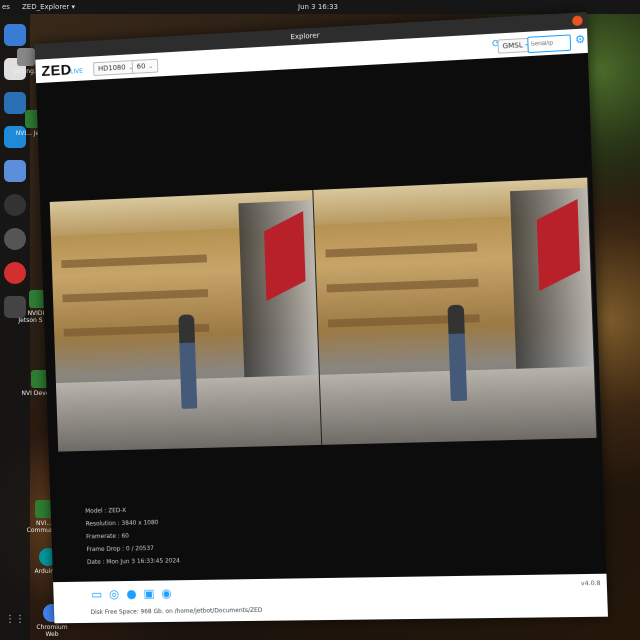 The width and height of the screenshot is (640, 640). I want to click on info-date: Date : Mon Jun 3 16:33:45 2024, so click(133, 561).